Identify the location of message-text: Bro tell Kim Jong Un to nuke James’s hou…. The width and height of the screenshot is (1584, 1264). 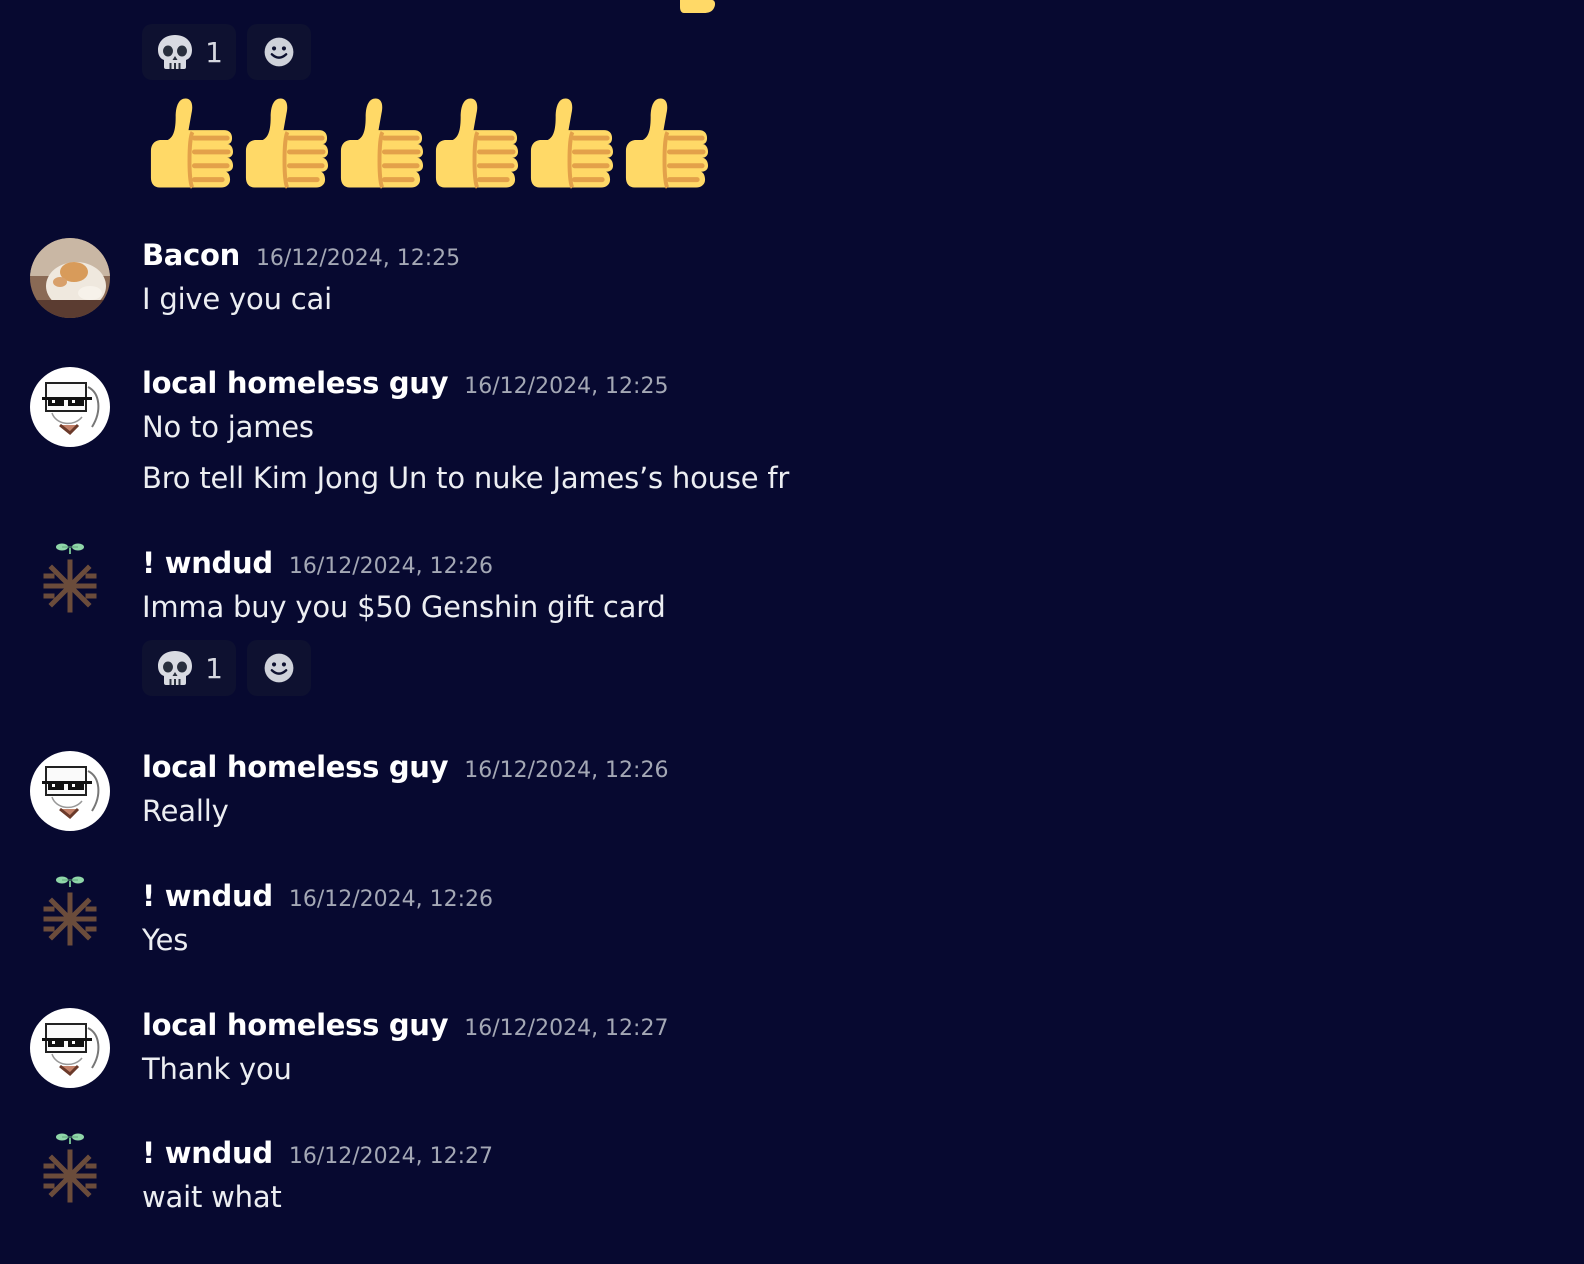
(466, 478).